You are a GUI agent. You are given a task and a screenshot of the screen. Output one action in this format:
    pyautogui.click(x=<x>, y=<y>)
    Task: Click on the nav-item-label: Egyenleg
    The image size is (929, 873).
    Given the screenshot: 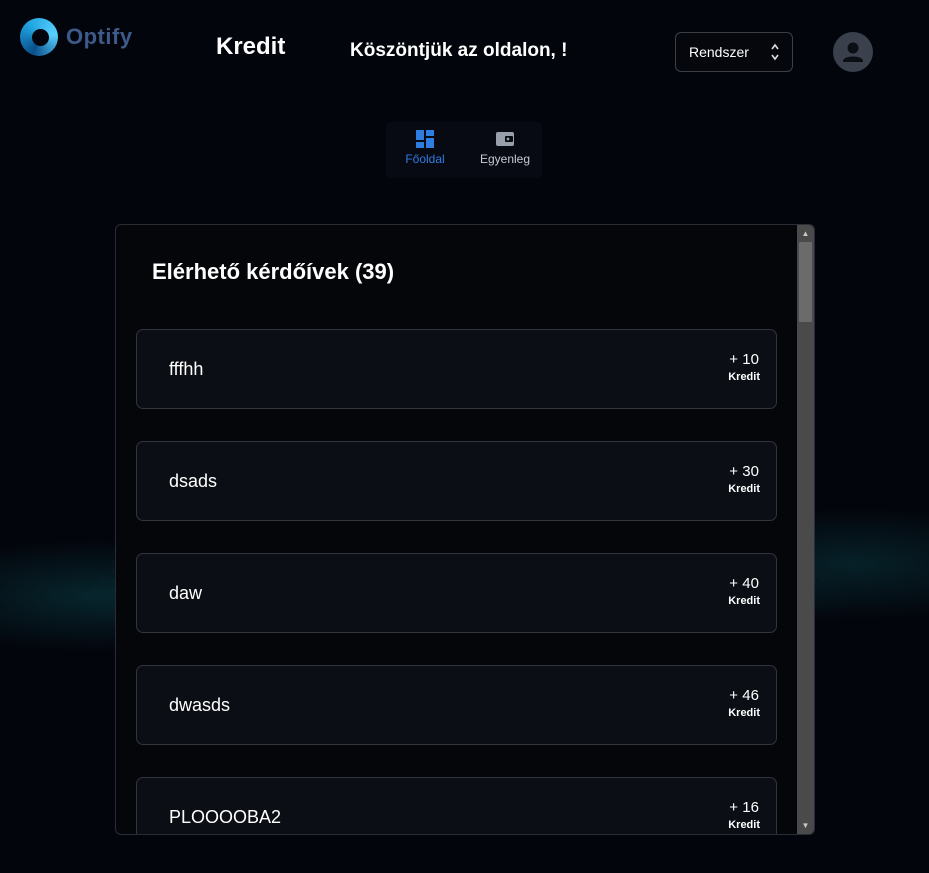 What is the action you would take?
    pyautogui.click(x=505, y=159)
    